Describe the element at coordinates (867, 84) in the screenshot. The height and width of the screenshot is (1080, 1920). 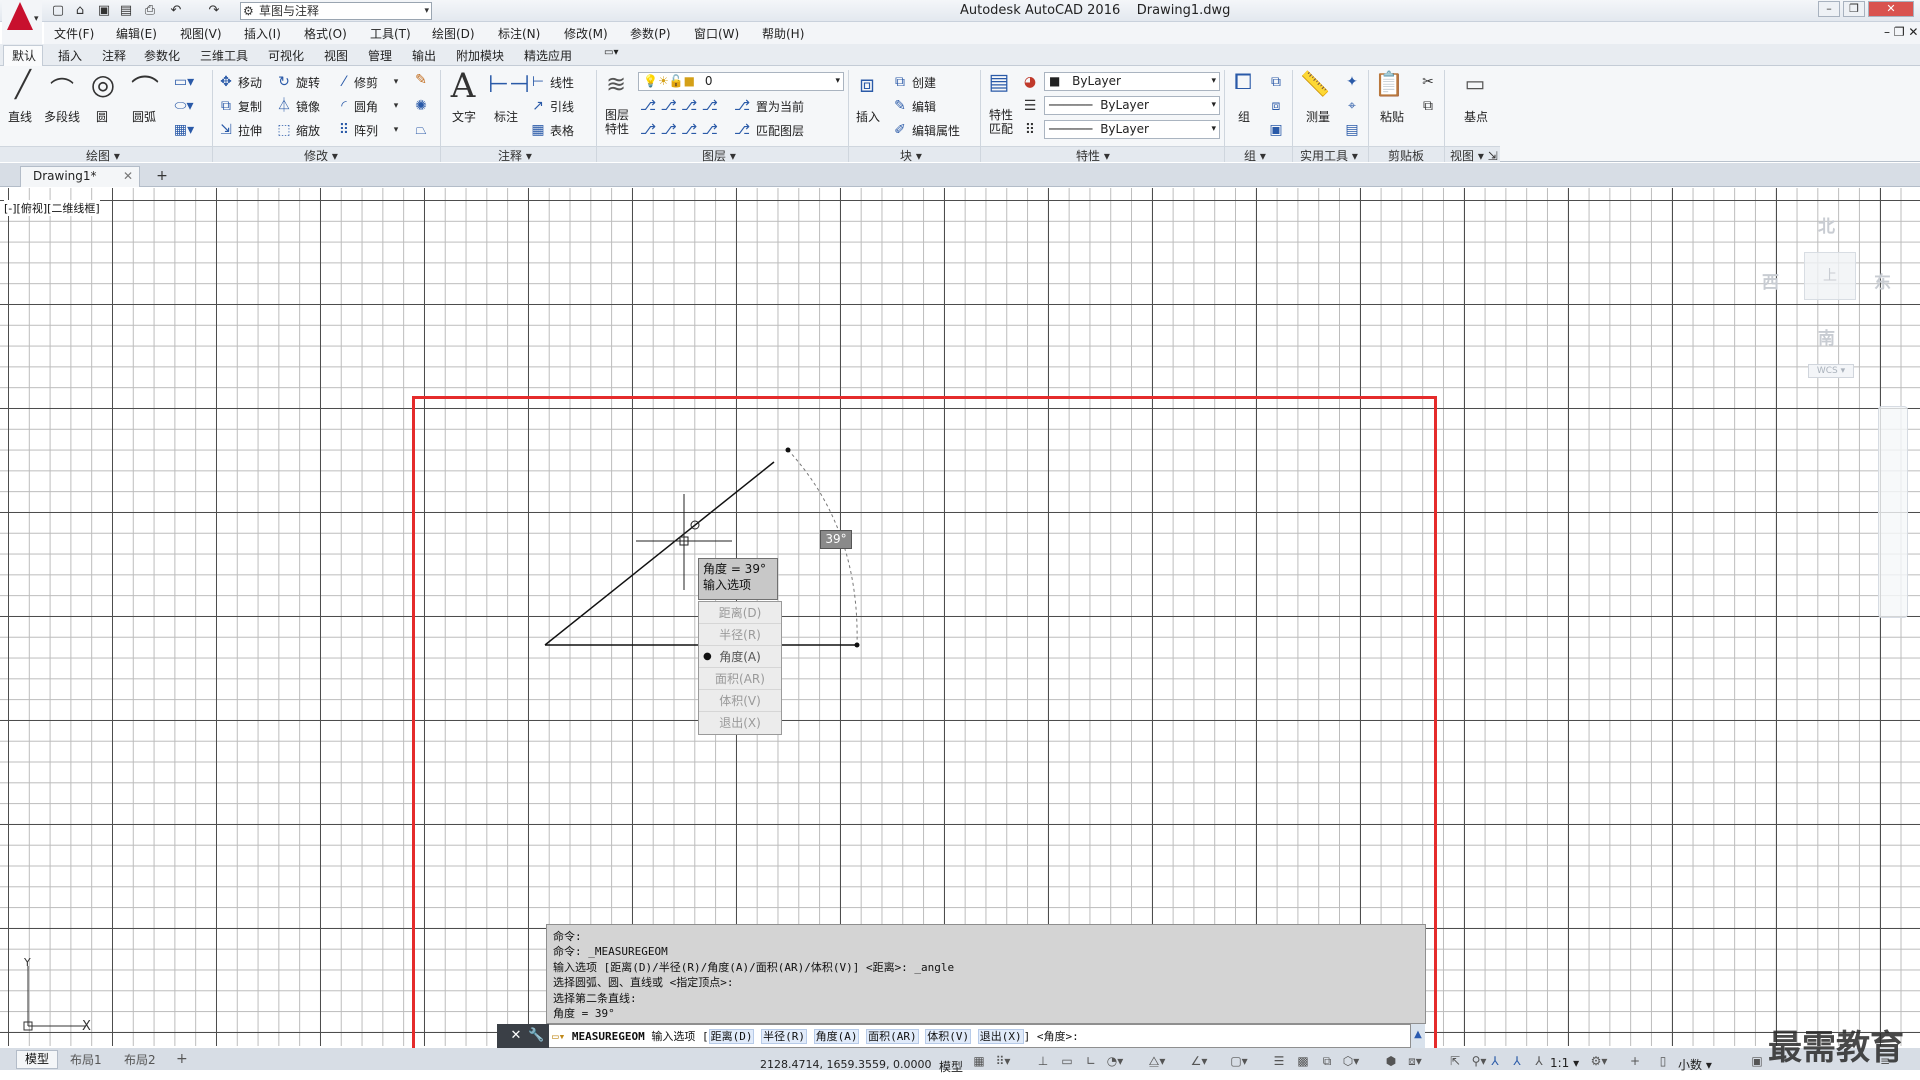
I see `insert-block-icon: ⧈` at that location.